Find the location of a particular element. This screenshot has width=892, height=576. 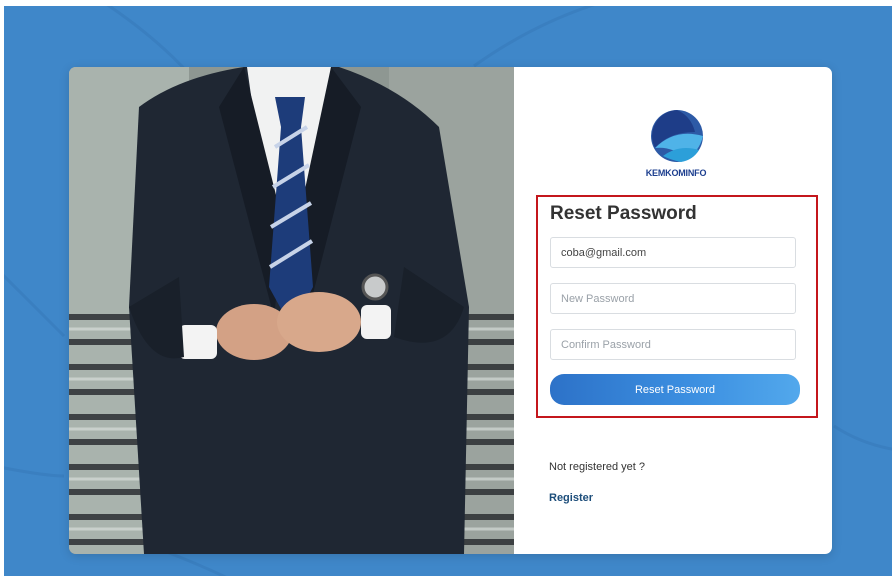

reset-password-form: Reset Password Reset Password is located at coordinates (677, 306).